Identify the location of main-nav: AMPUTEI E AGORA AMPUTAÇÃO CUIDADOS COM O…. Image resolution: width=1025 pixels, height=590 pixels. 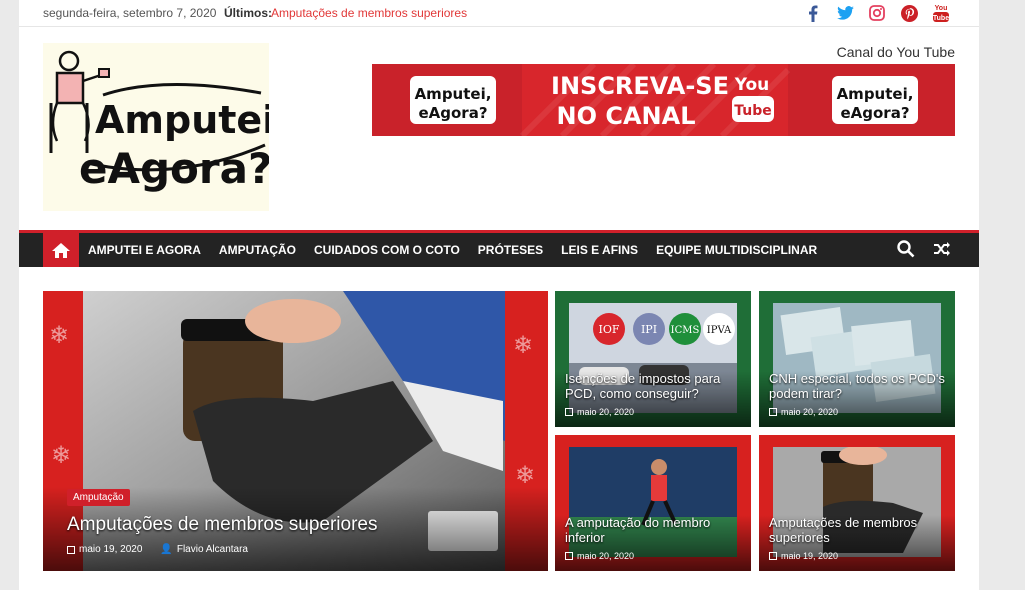
(499, 248).